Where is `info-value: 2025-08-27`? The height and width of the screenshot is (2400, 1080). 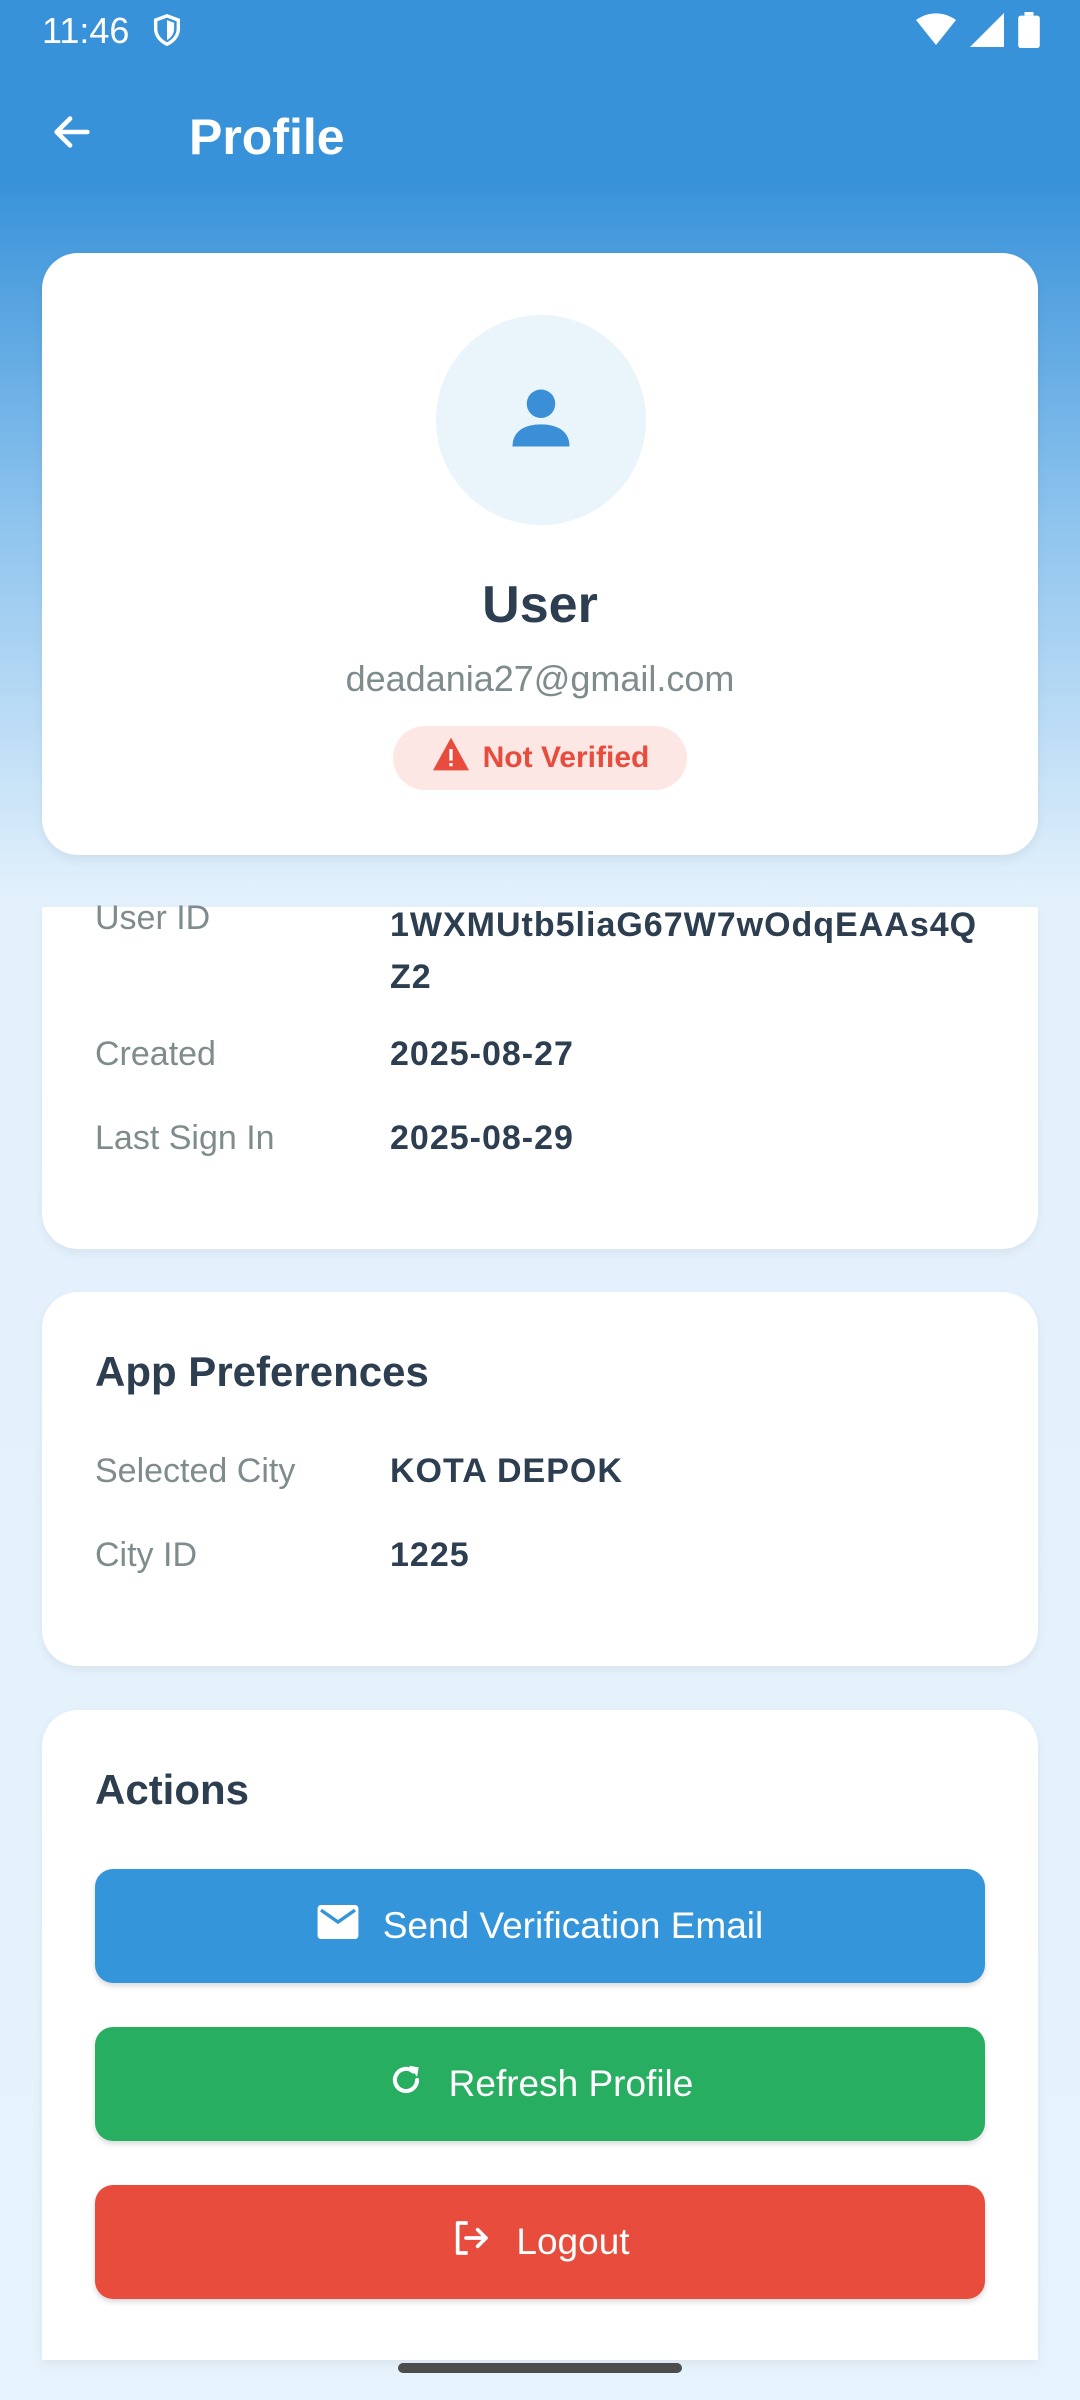
info-value: 2025-08-27 is located at coordinates (482, 1054).